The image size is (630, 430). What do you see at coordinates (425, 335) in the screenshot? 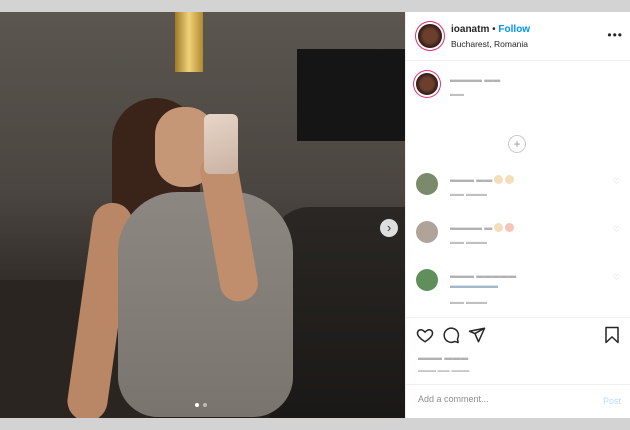
I see `heart-icon` at bounding box center [425, 335].